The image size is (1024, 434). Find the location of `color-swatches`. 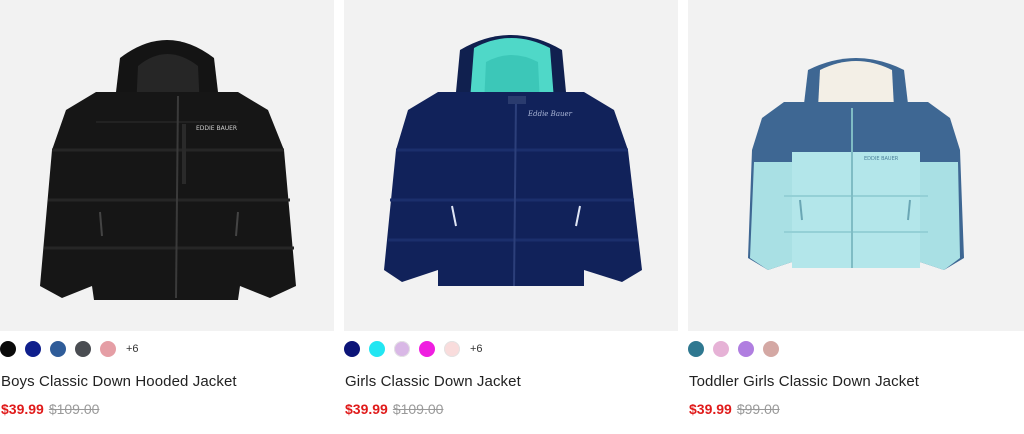

color-swatches is located at coordinates (733, 349).